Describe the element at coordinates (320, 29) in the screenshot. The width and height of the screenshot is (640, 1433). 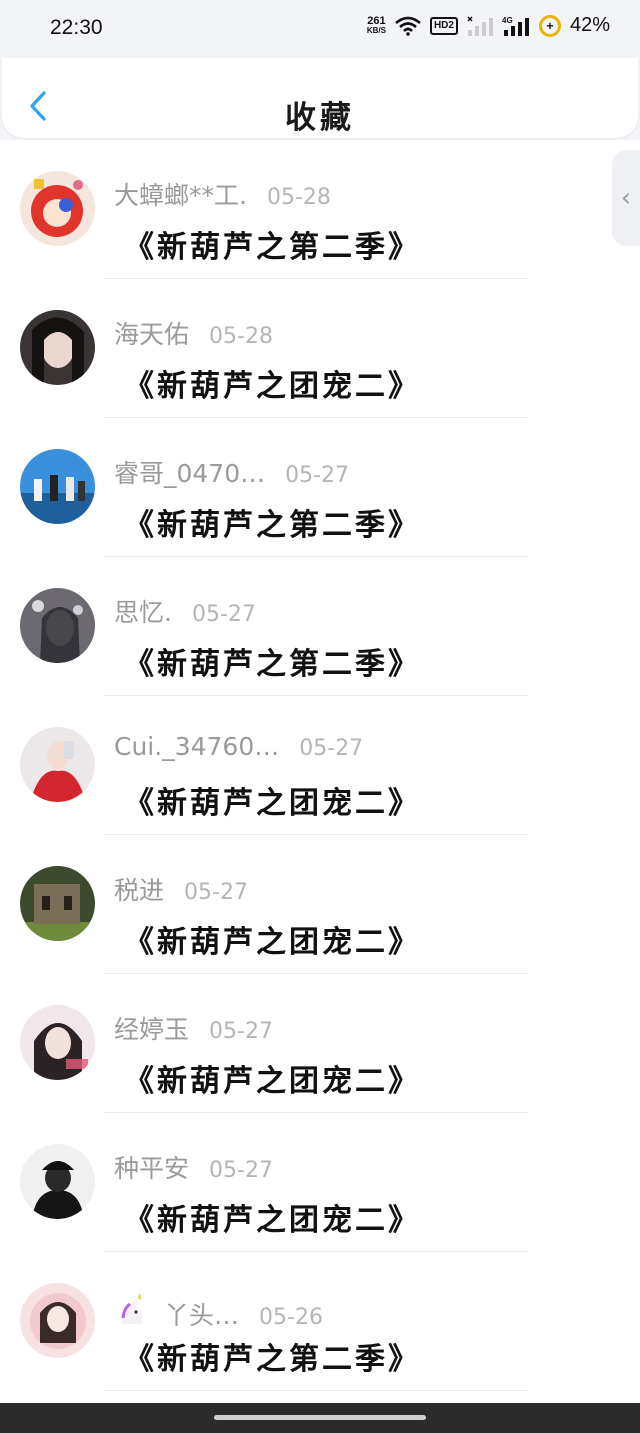
I see `status-bar: 22:30 261 KB/S HD2 4G + 42%` at that location.